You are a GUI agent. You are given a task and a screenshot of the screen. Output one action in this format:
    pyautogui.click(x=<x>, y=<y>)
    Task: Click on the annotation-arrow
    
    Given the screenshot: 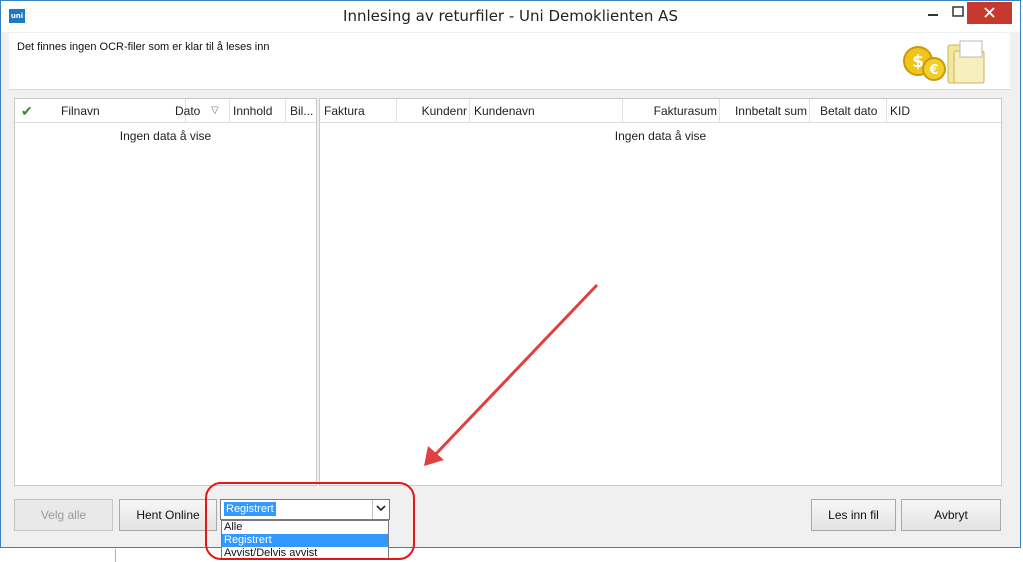 What is the action you would take?
    pyautogui.click(x=511, y=374)
    